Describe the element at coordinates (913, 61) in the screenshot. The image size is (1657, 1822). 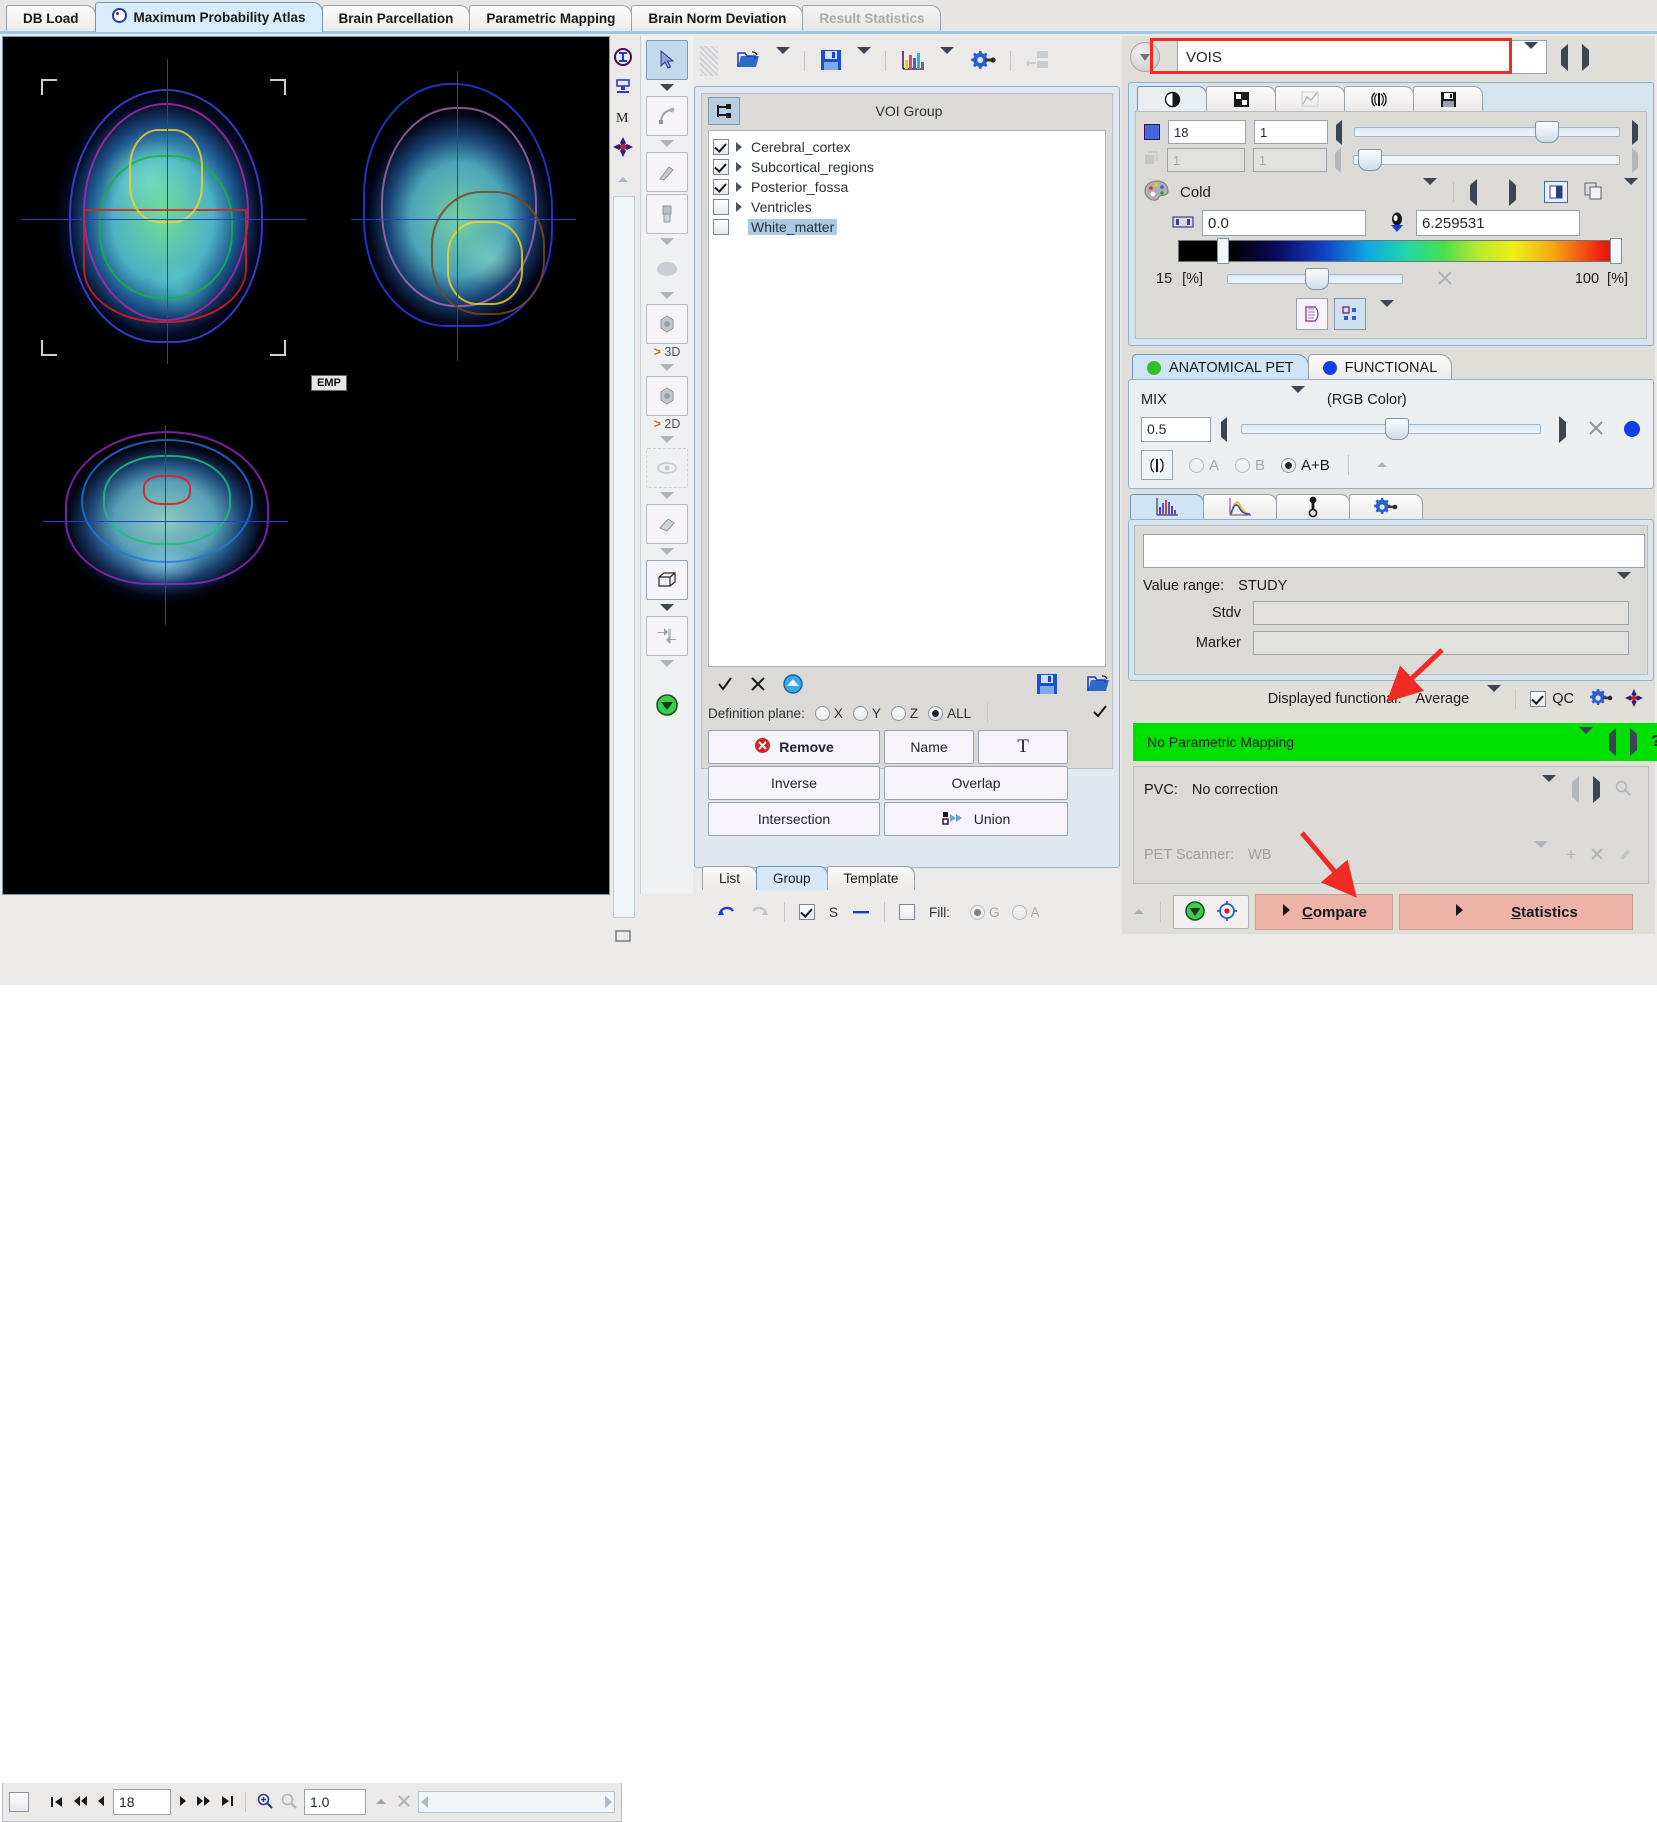
I see `statistics-chart-icon` at that location.